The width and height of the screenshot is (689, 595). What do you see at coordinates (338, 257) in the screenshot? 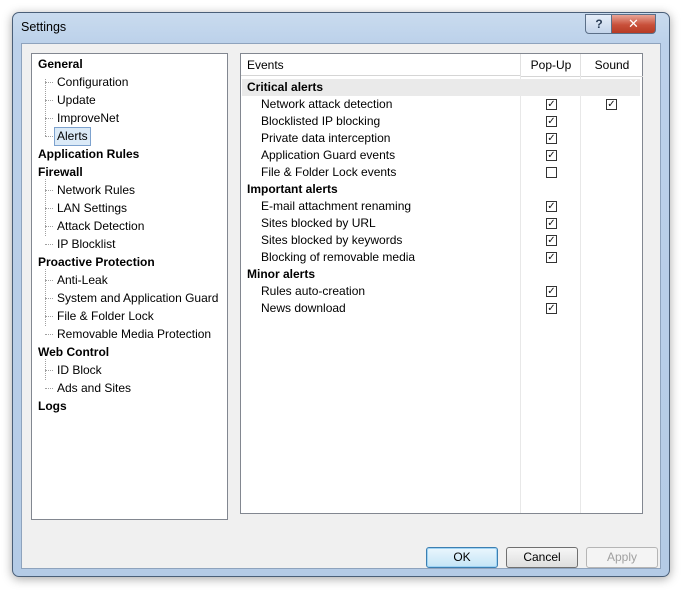
I see `event-label: Blocking of removable media` at bounding box center [338, 257].